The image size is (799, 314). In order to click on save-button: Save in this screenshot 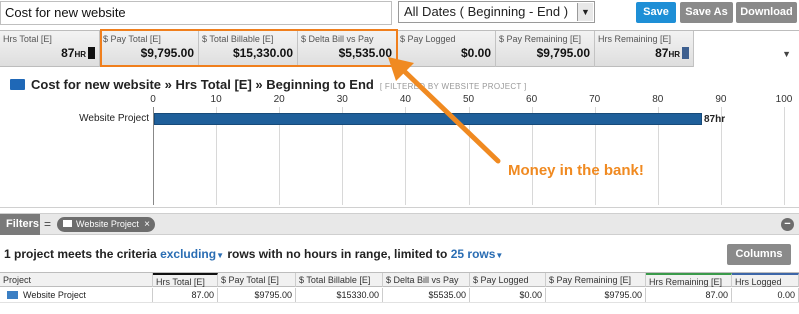, I will do `click(656, 12)`.